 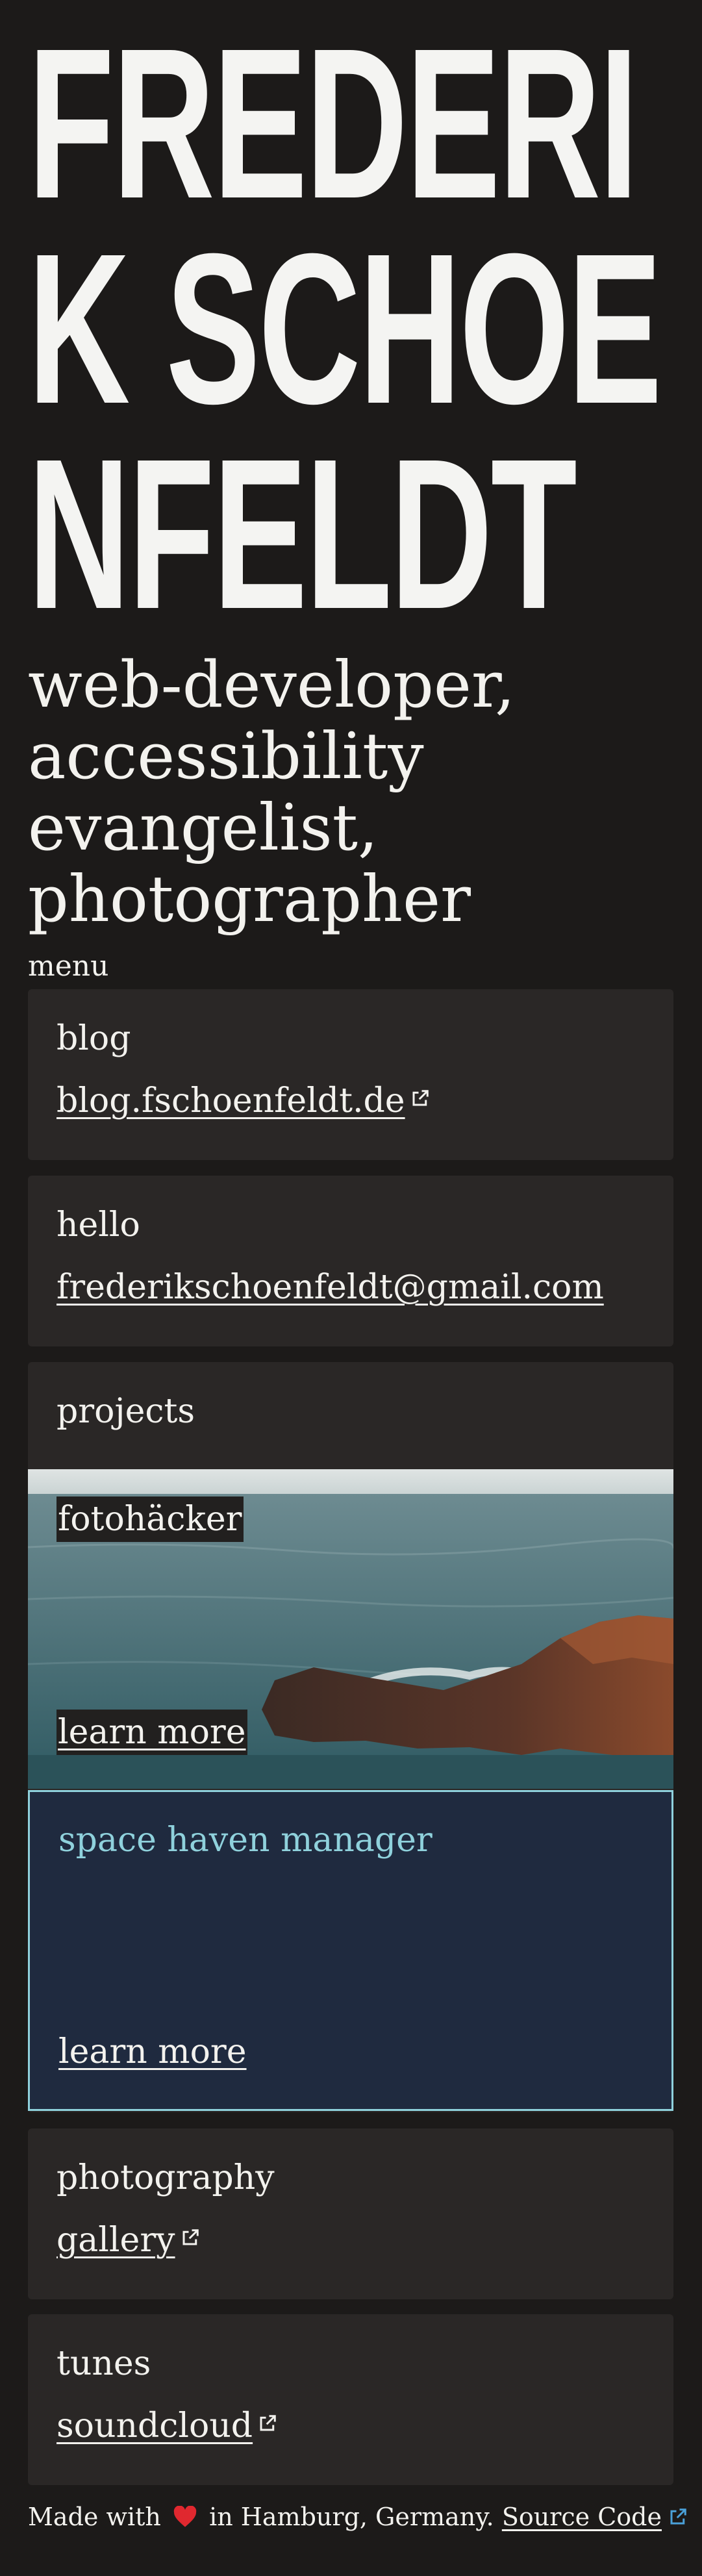 I want to click on space-haven-learn-more-link: learn more, so click(x=152, y=2051).